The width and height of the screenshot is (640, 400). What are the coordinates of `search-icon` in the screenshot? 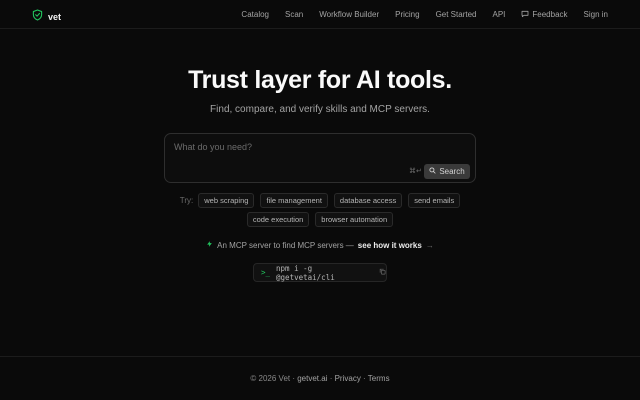 It's located at (432, 171).